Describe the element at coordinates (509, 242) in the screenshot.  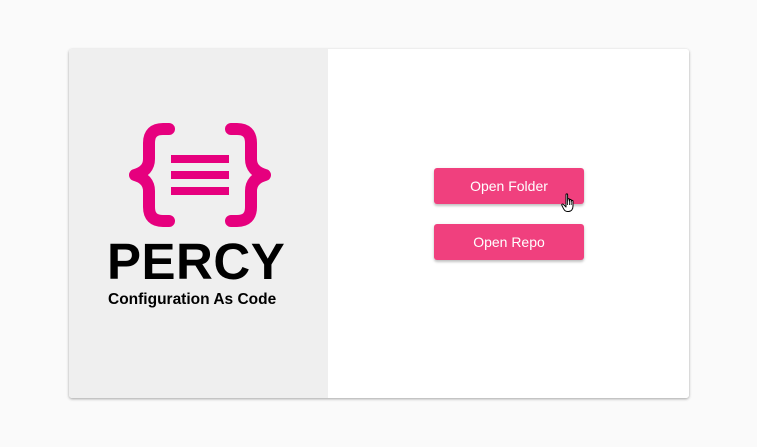
I see `open-repo-button: Open Repo` at that location.